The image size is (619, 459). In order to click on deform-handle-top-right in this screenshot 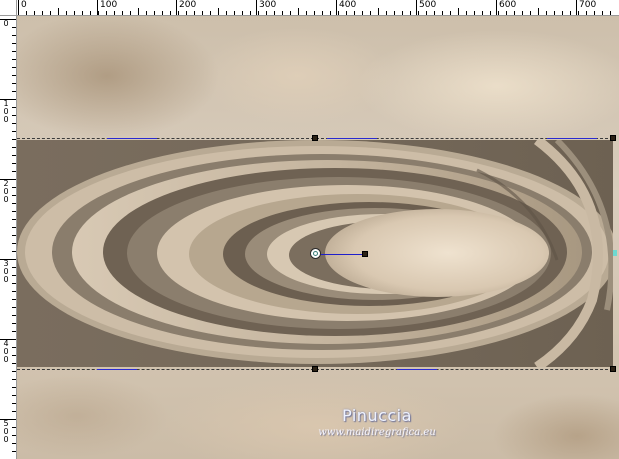, I will do `click(613, 138)`.